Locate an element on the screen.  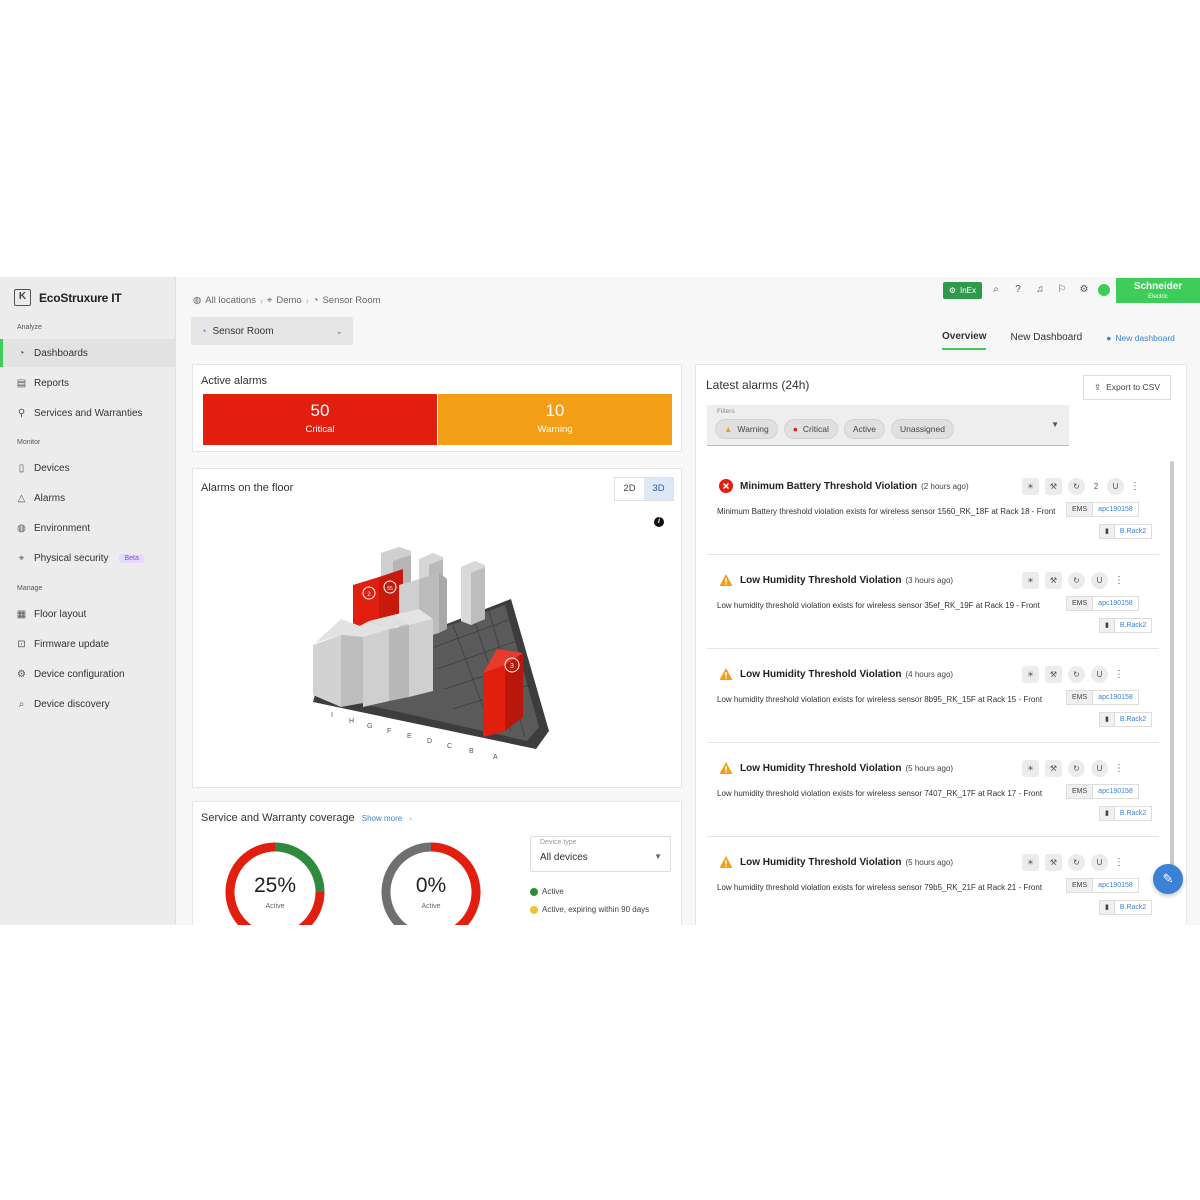
room-icon: ◔ is located at coordinates (315, 300).